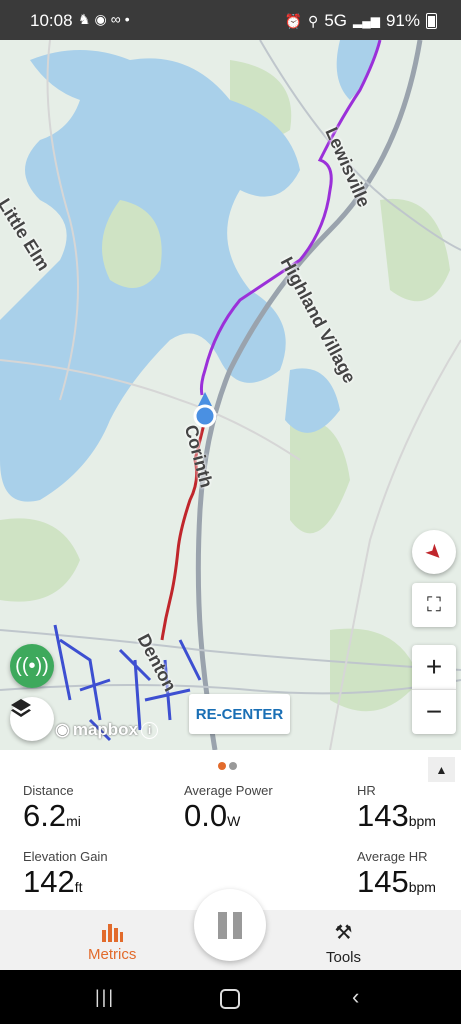 This screenshot has width=461, height=1024. I want to click on recents-icon: |||, so click(105, 997).